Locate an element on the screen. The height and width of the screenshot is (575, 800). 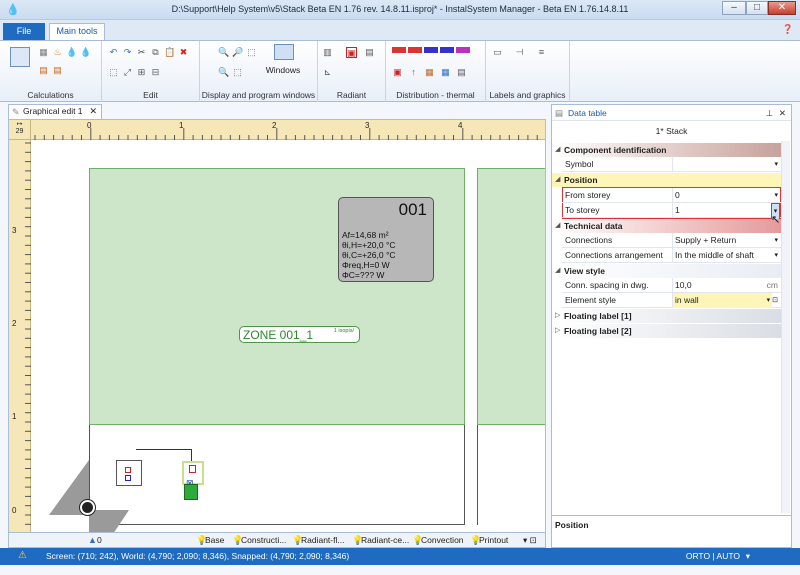
category-position: ◢ Position is located at coordinates (666, 180).